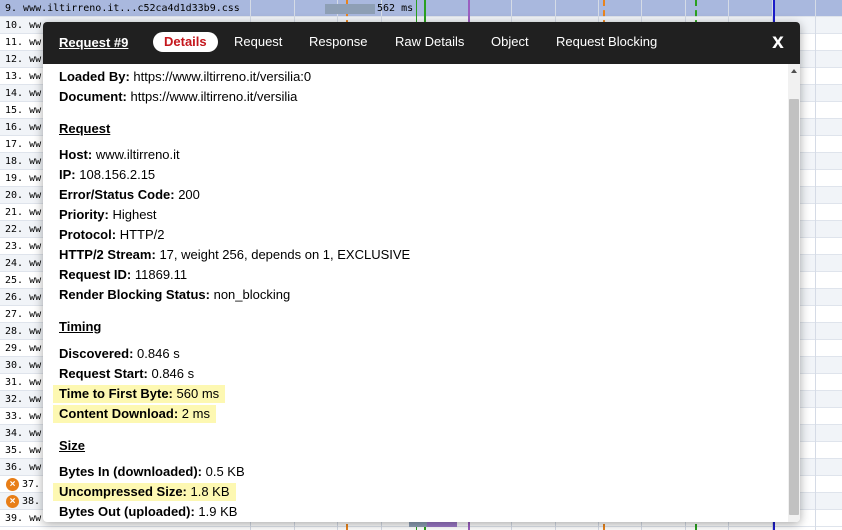 The height and width of the screenshot is (530, 842). What do you see at coordinates (23, 382) in the screenshot?
I see `waterfall-row-label: 31. ww` at bounding box center [23, 382].